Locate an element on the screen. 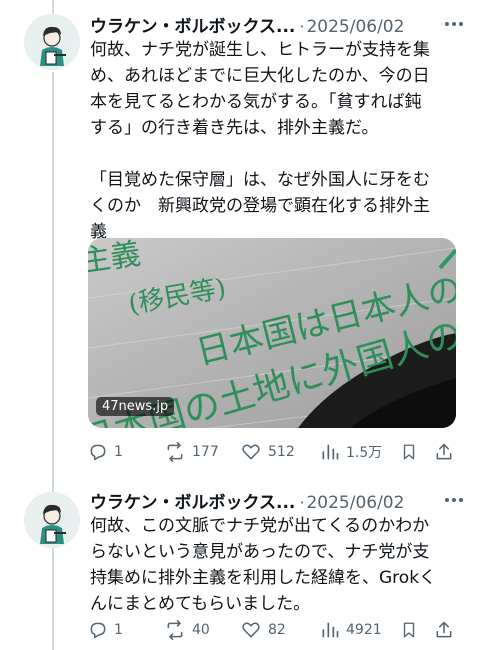 This screenshot has width=480, height=650. like-count: 82 is located at coordinates (277, 630).